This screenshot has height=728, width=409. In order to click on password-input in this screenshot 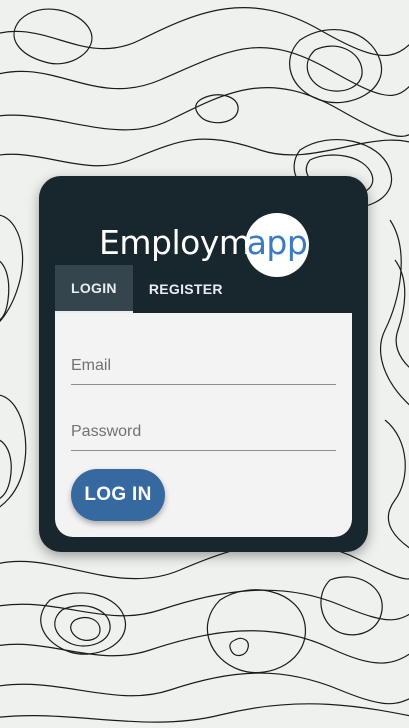, I will do `click(203, 426)`.